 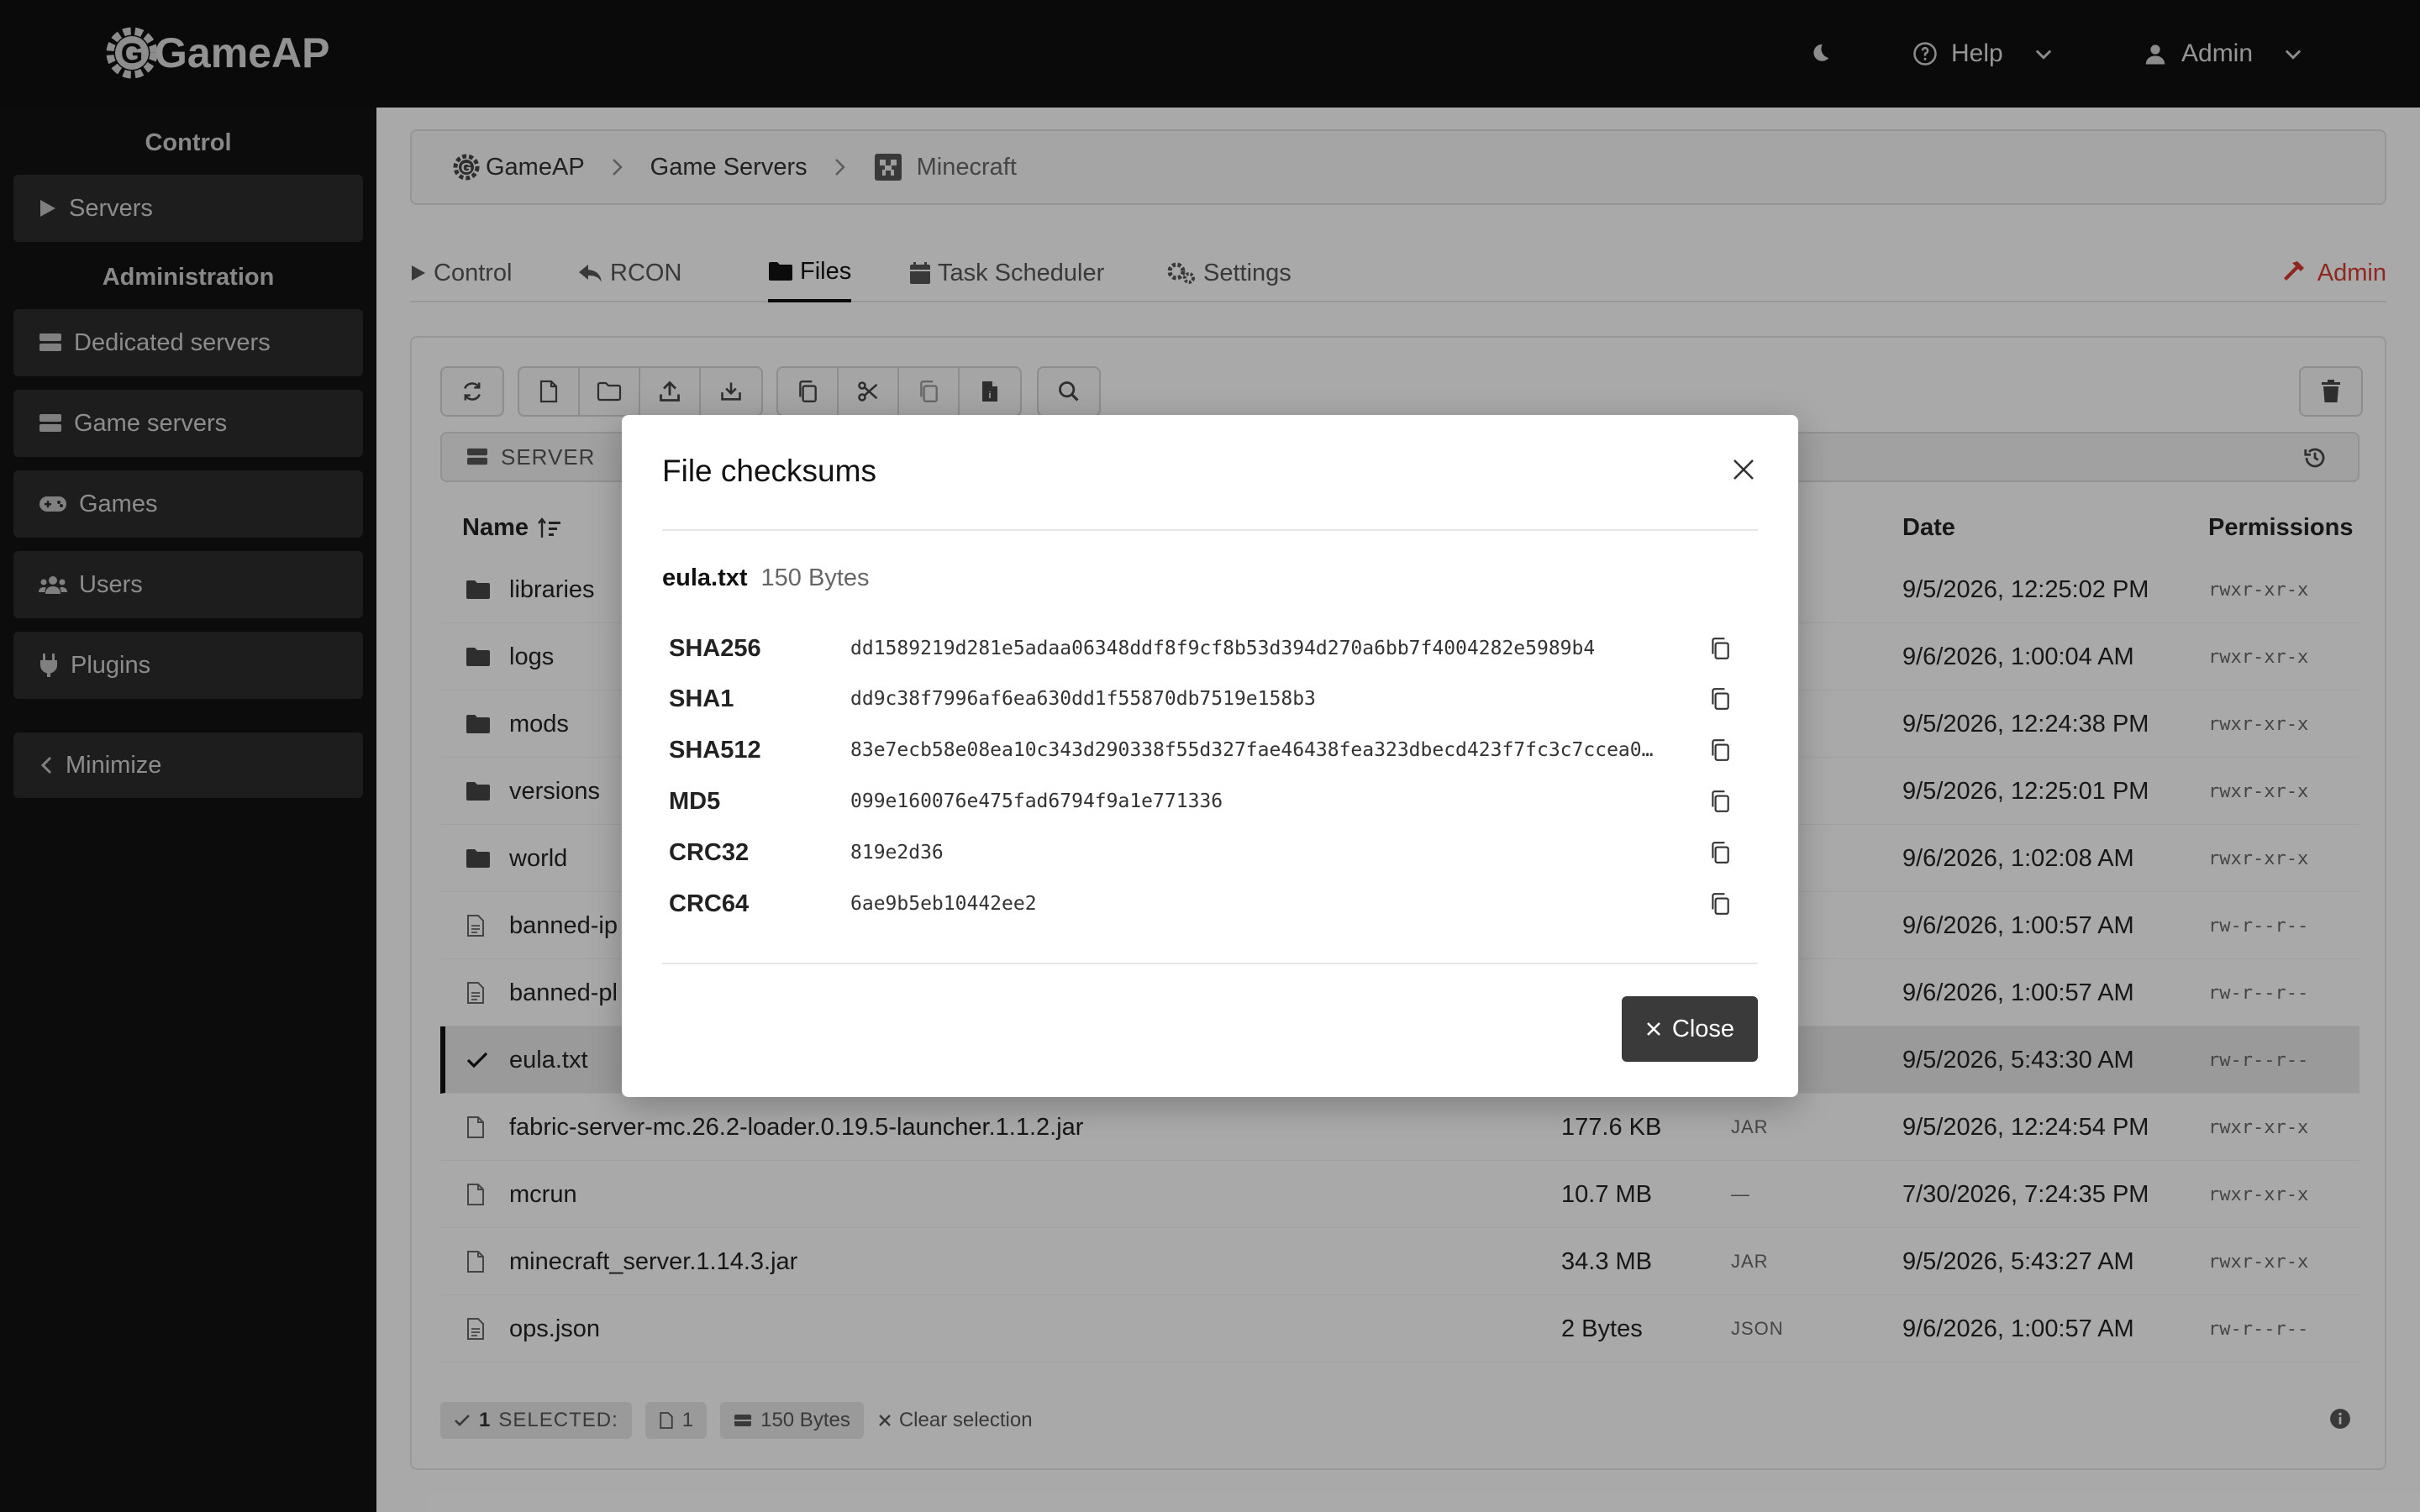 What do you see at coordinates (705, 577) in the screenshot?
I see `dialog-file-name: eula.txt` at bounding box center [705, 577].